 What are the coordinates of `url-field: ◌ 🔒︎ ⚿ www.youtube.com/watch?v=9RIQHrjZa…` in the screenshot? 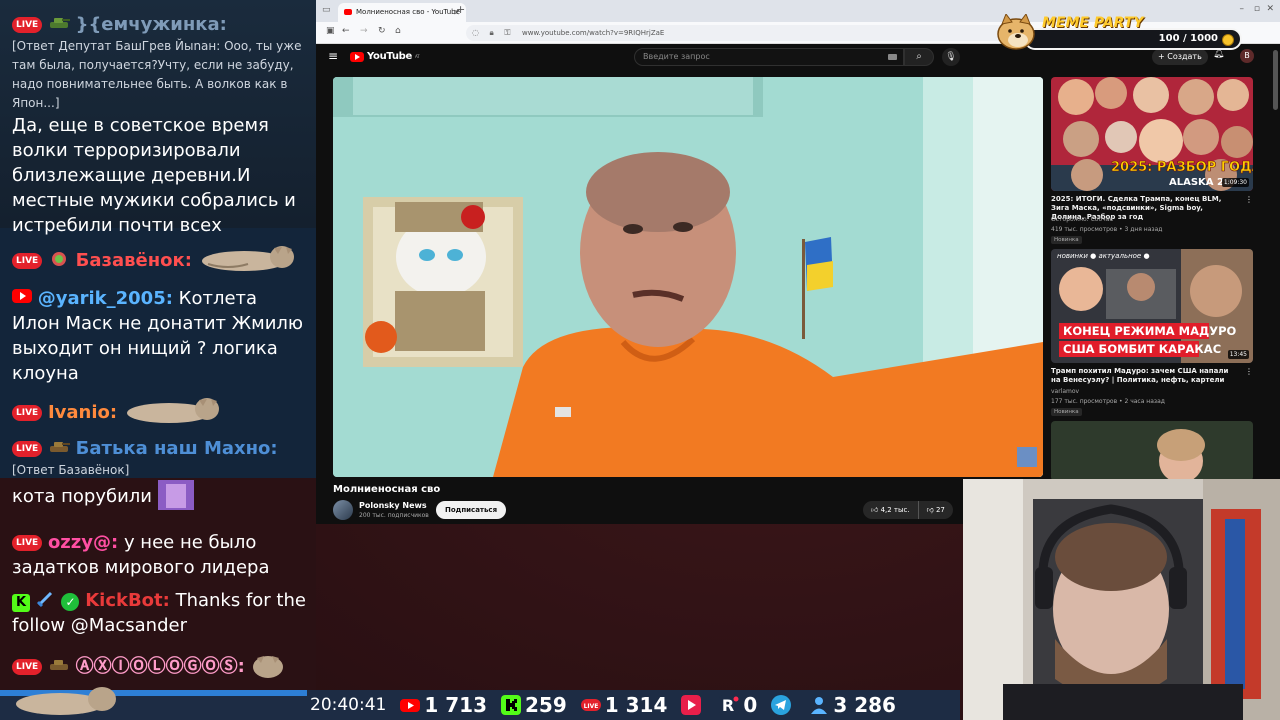 It's located at (746, 33).